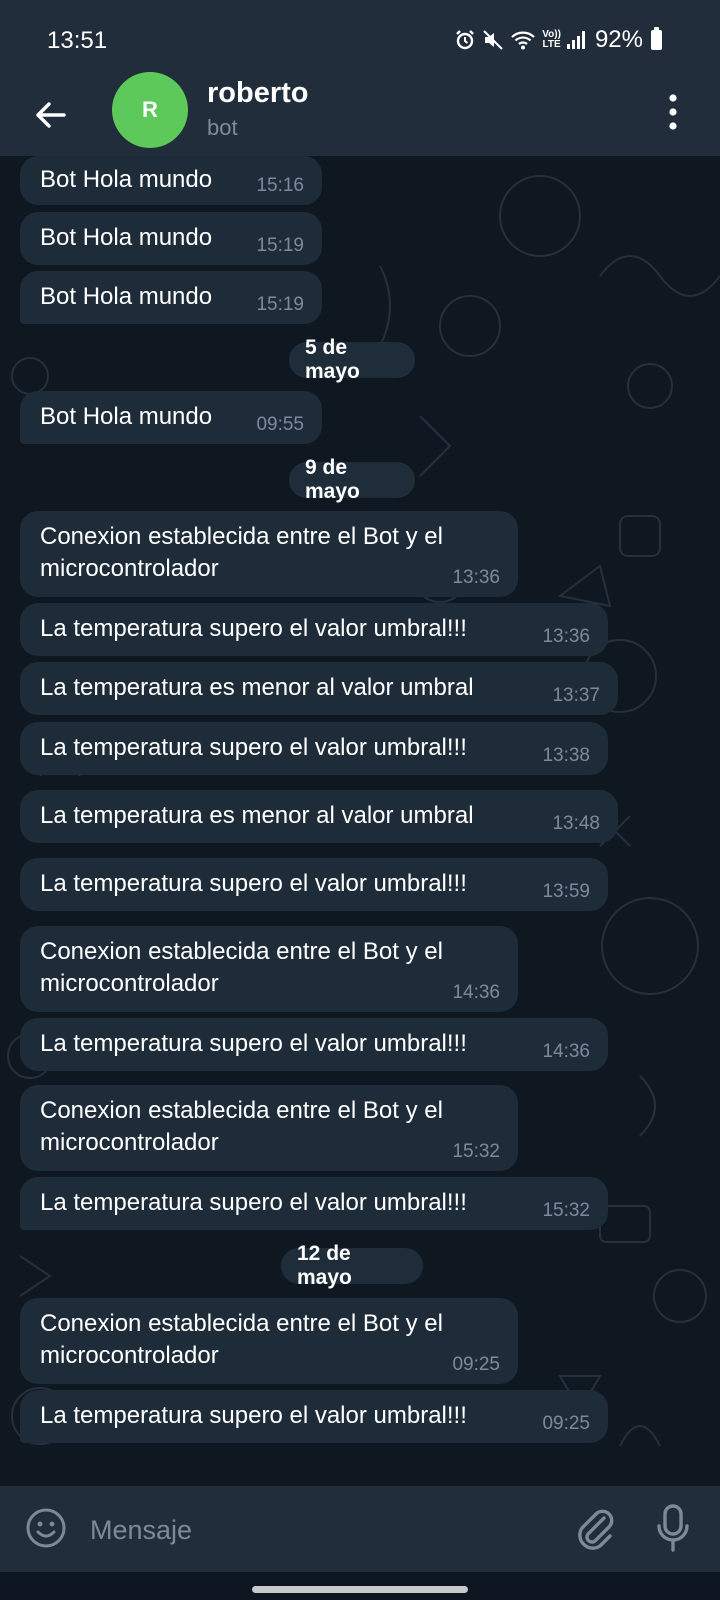 The image size is (720, 1600). What do you see at coordinates (551, 44) in the screenshot?
I see `lte-label: LTE` at bounding box center [551, 44].